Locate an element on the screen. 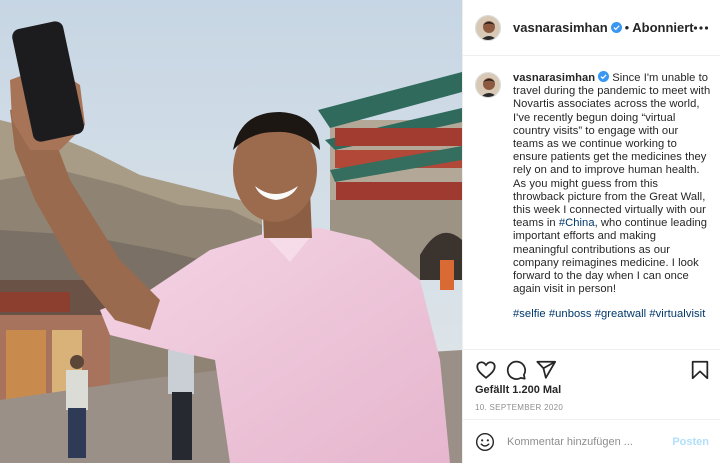  caption-avatar is located at coordinates (488, 85).